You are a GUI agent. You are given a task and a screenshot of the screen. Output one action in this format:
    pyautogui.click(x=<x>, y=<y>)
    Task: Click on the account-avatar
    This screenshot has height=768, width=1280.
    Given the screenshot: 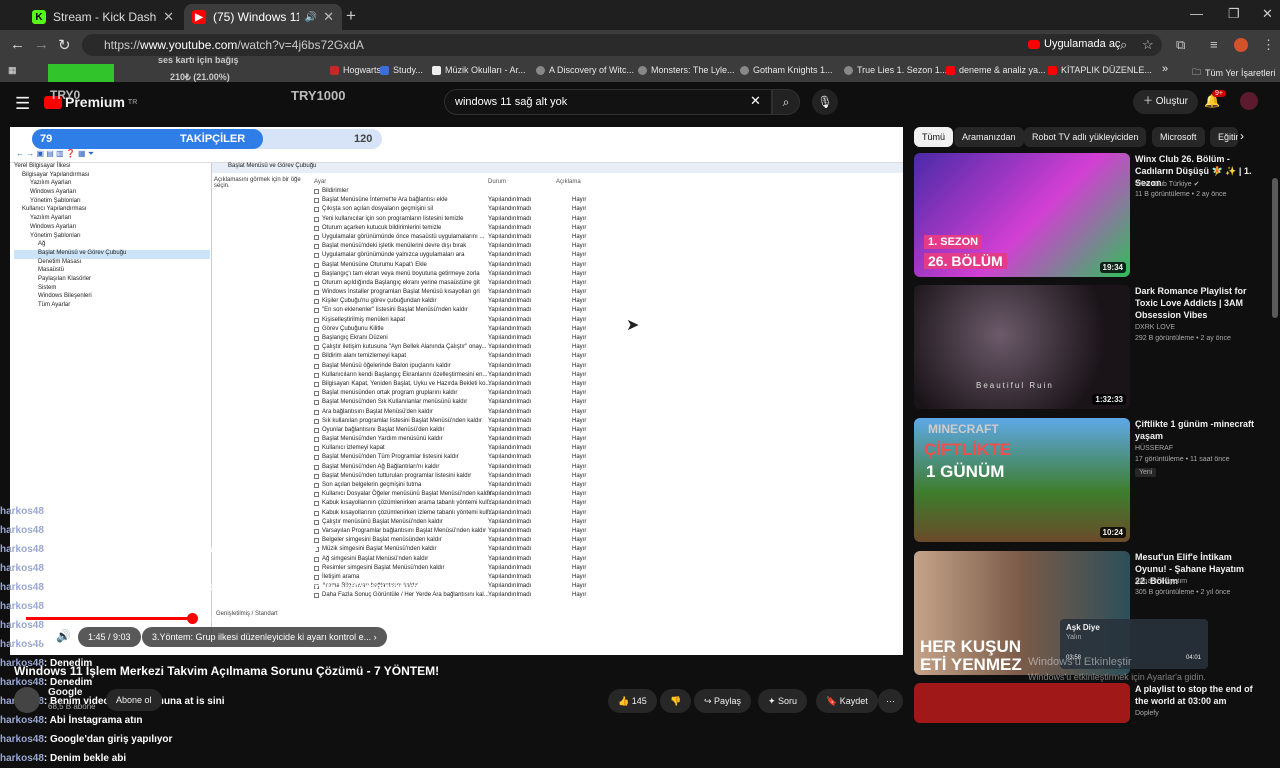 What is the action you would take?
    pyautogui.click(x=1249, y=101)
    